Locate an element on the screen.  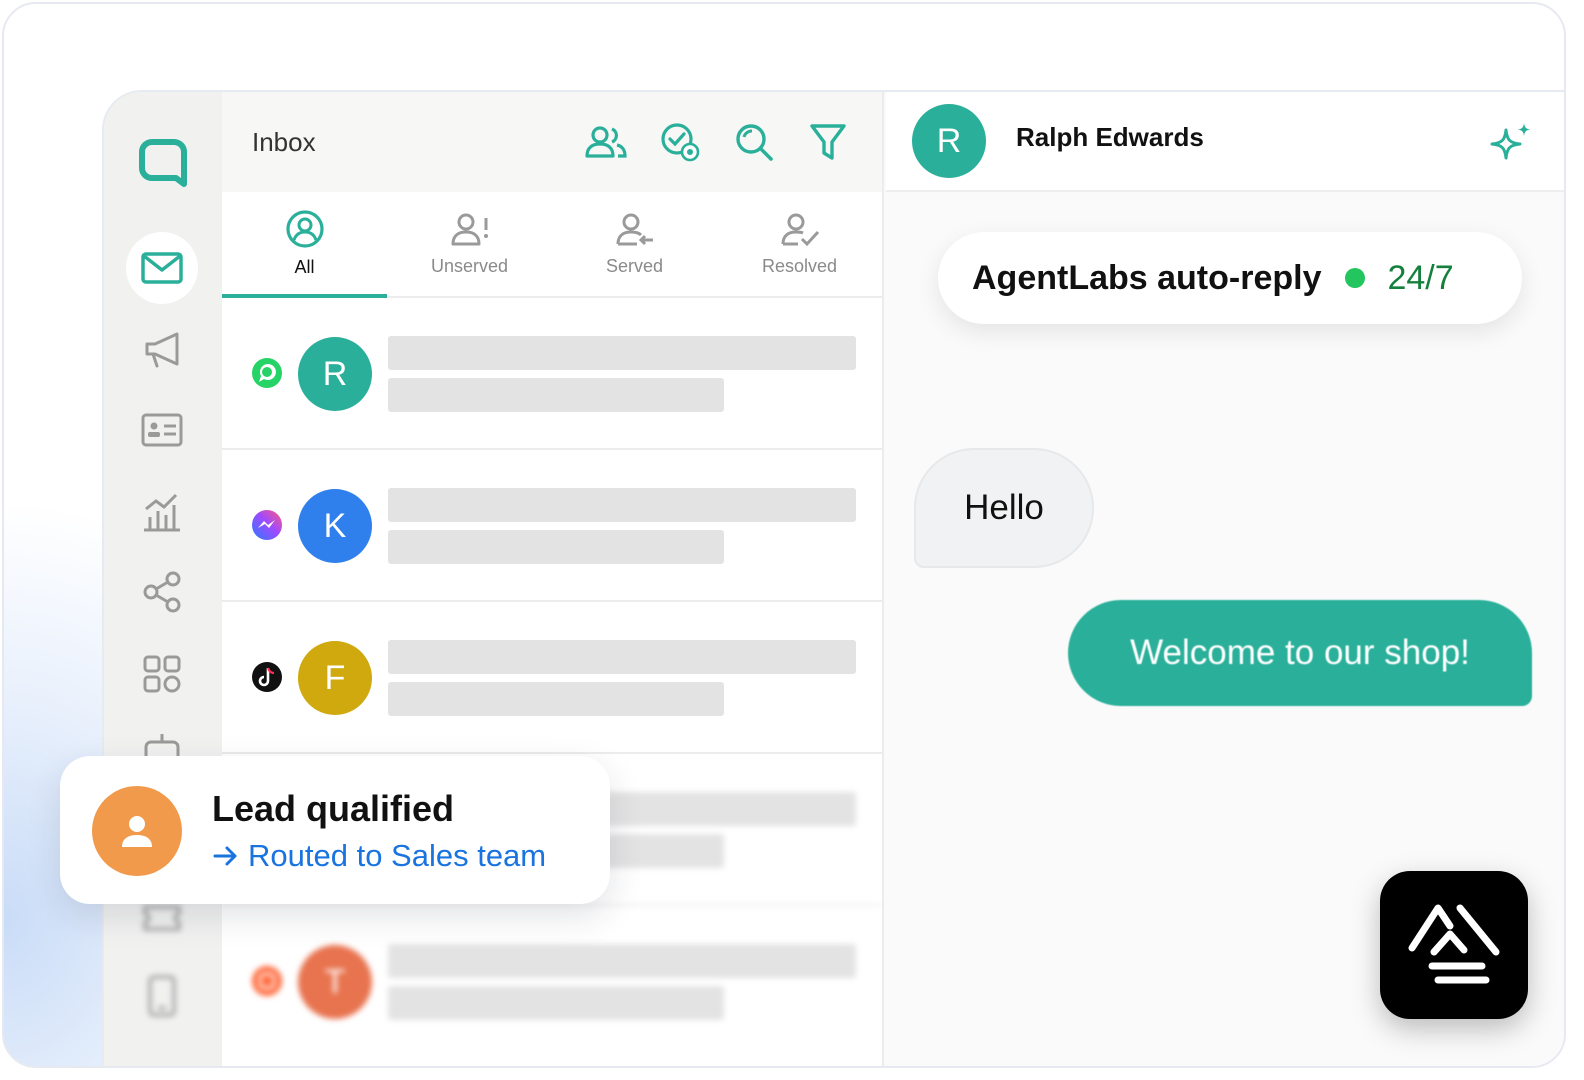
sidebar-item-broadcast is located at coordinates (162, 350).